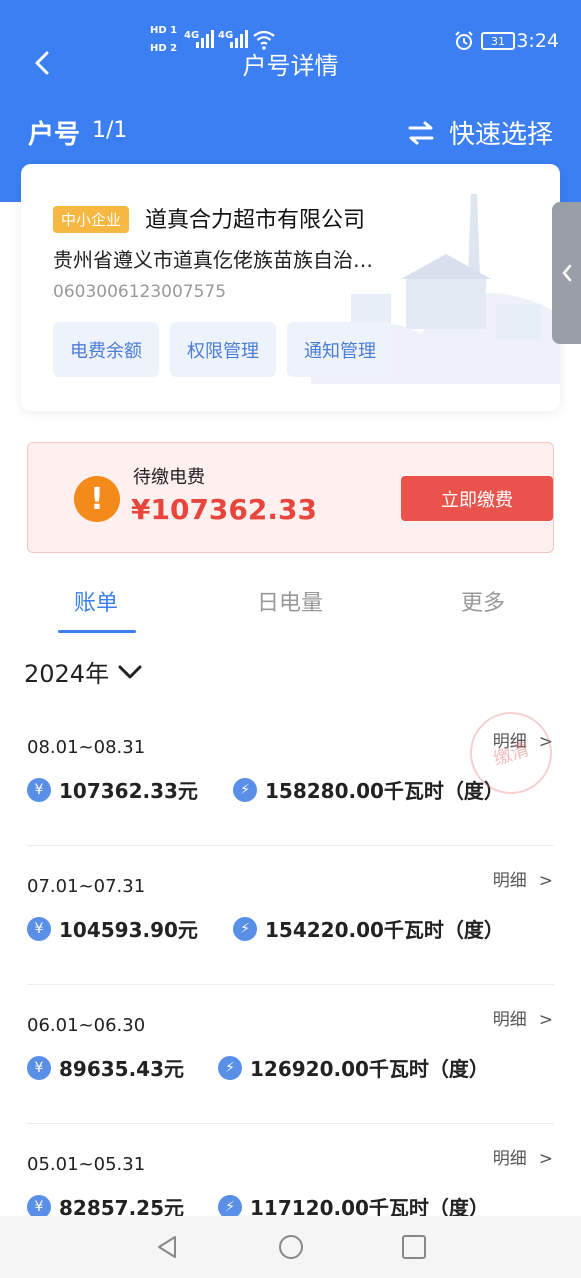 This screenshot has width=581, height=1278. I want to click on due-amount: ¥107362.33, so click(224, 509).